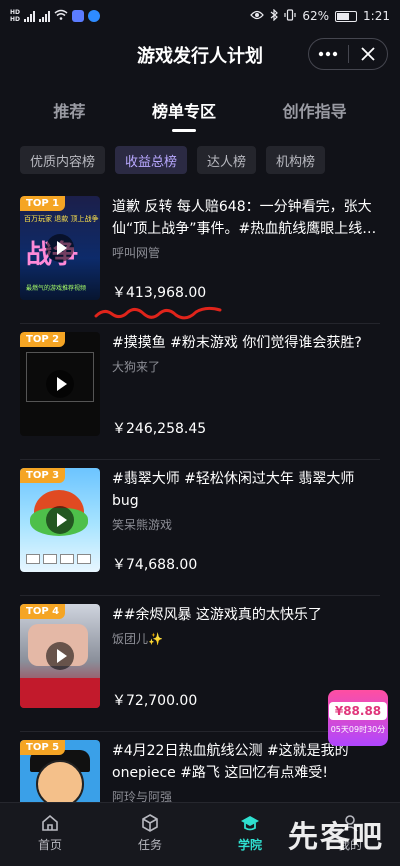 Image resolution: width=400 pixels, height=866 pixels. I want to click on rank-badge: TOP 5, so click(43, 747).